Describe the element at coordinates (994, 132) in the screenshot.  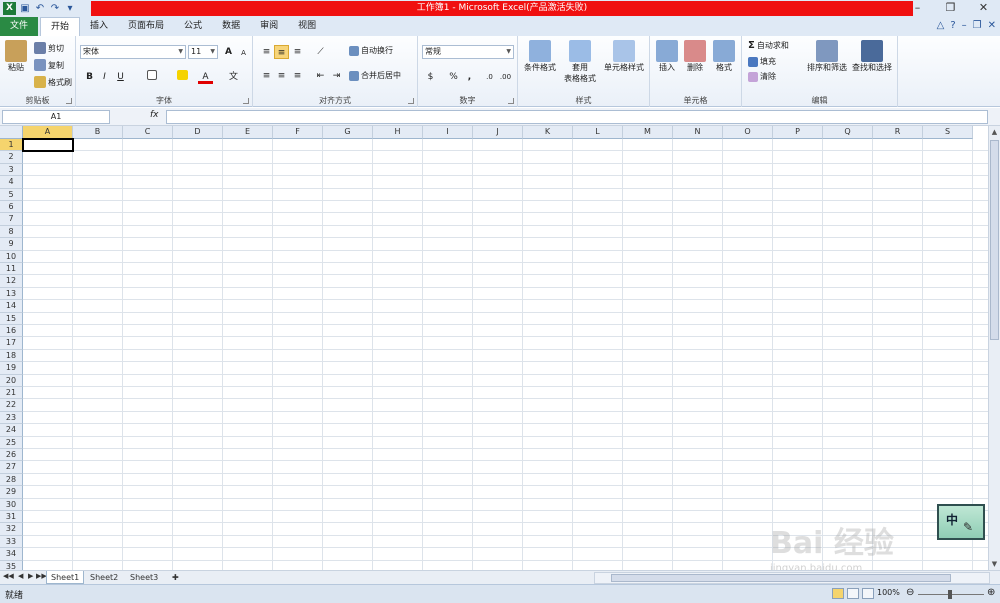
I see `scroll-up-icon: ▲` at that location.